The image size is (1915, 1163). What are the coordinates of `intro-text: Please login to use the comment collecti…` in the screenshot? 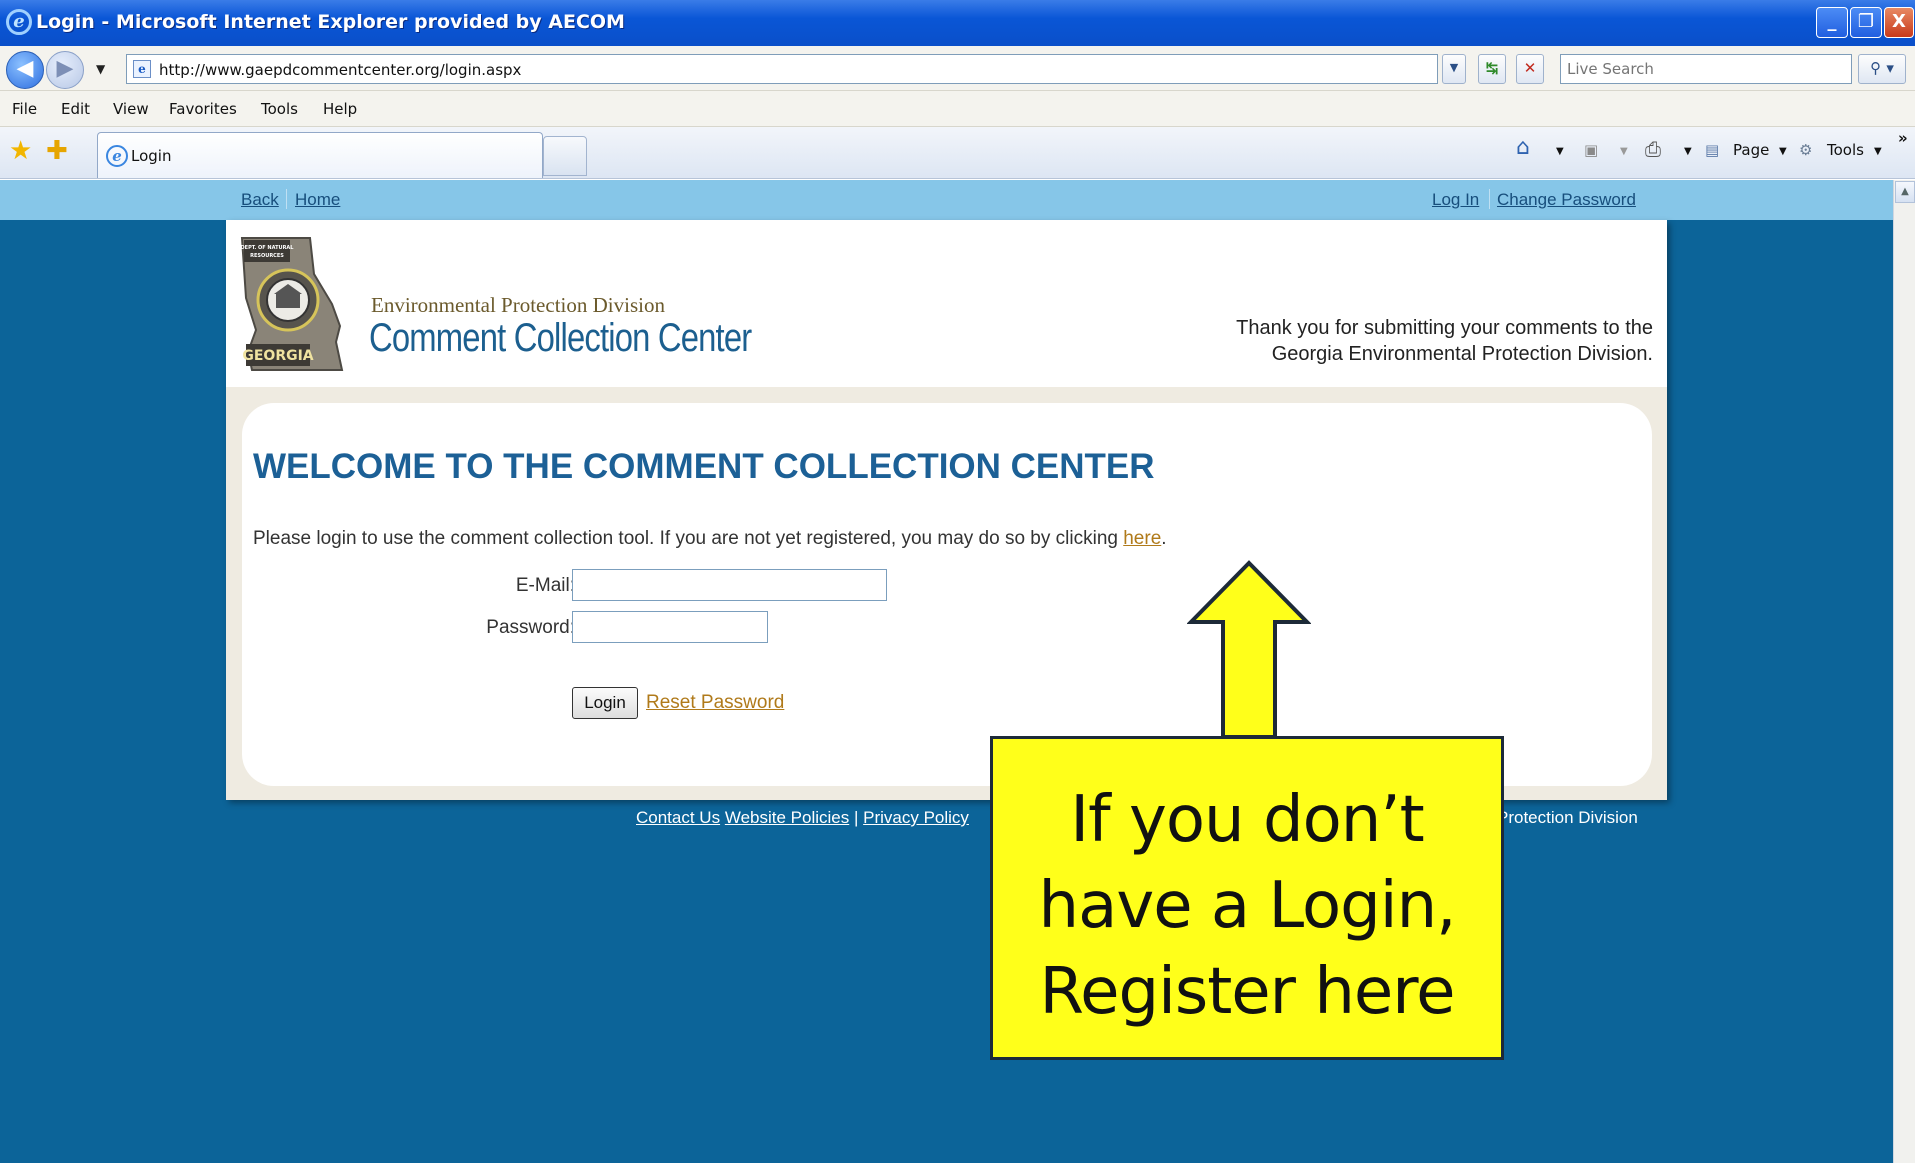 It's located at (710, 539).